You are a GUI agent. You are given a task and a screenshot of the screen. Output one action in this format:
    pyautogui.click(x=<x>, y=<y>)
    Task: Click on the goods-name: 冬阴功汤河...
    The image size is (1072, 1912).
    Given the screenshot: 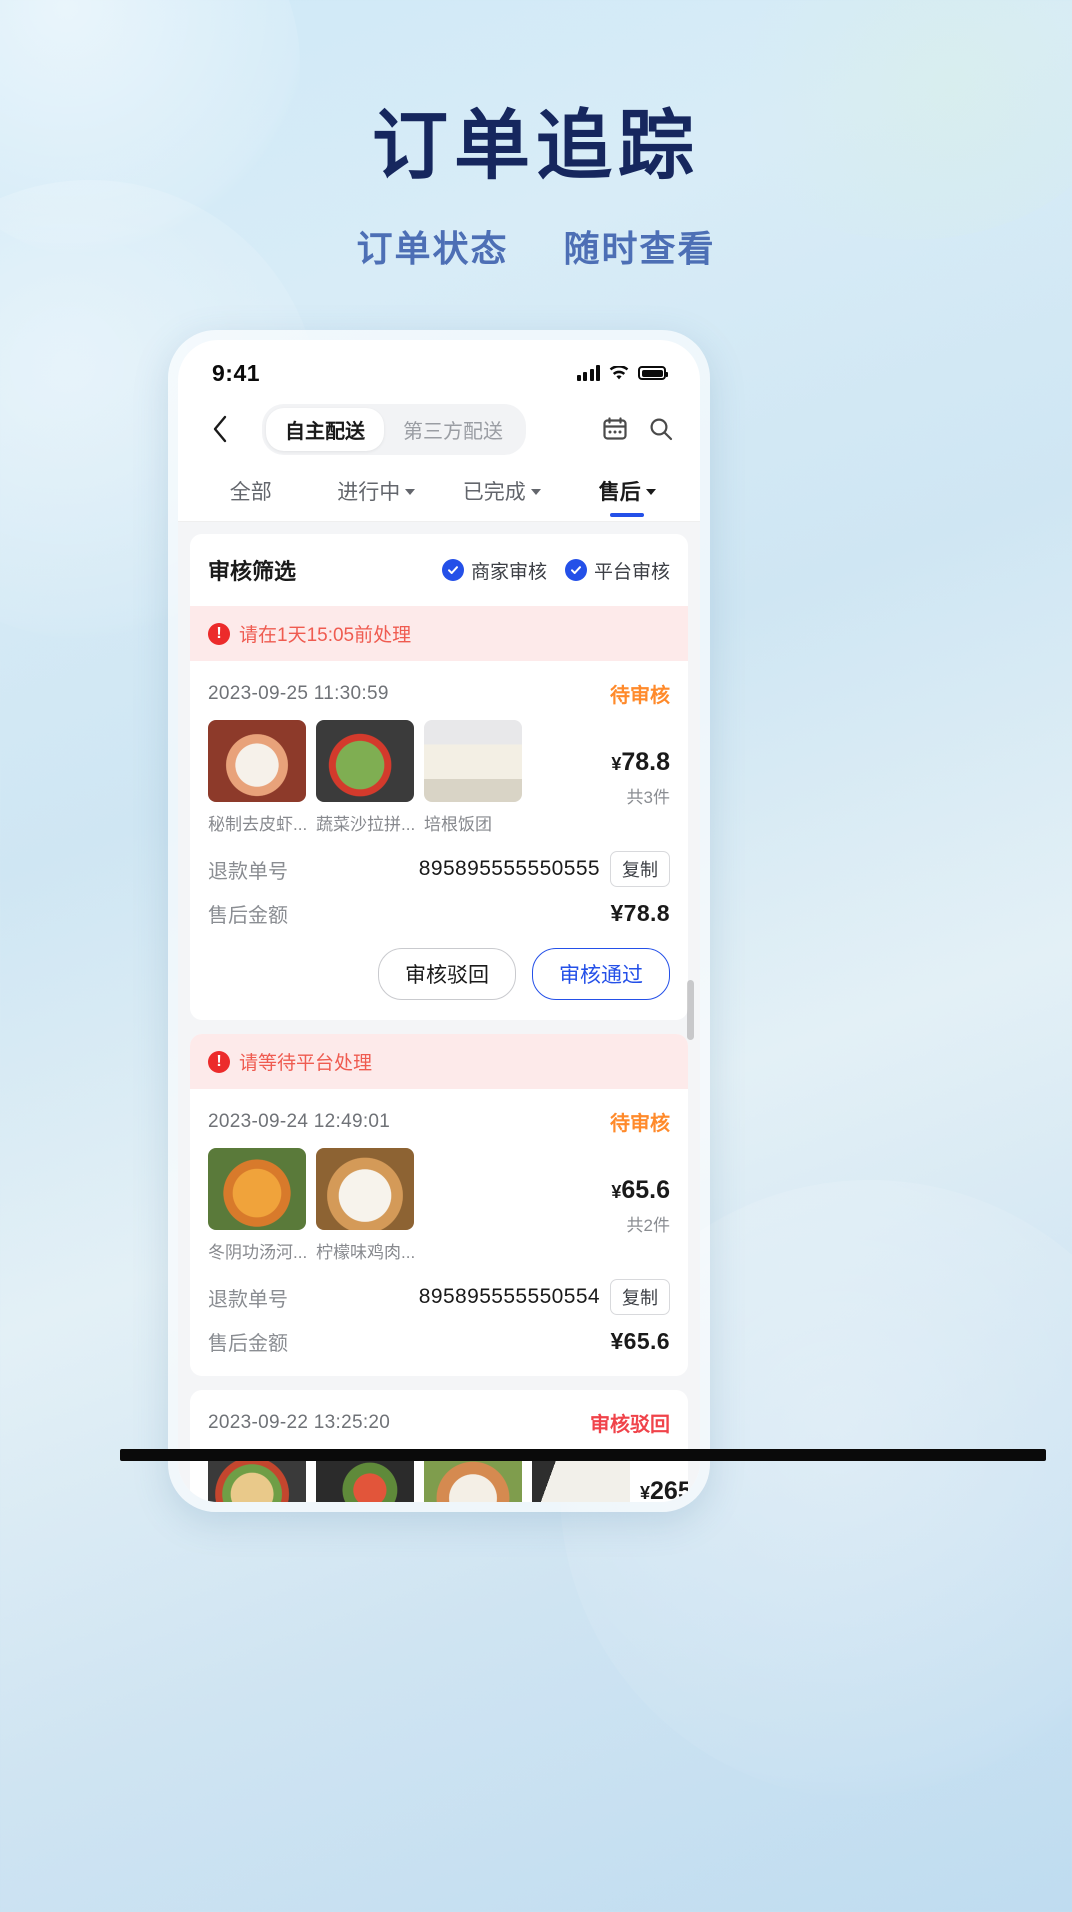 What is the action you would take?
    pyautogui.click(x=257, y=1252)
    